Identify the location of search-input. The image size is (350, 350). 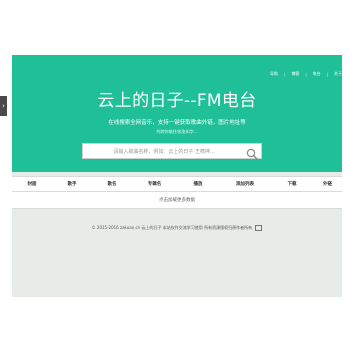
(164, 152).